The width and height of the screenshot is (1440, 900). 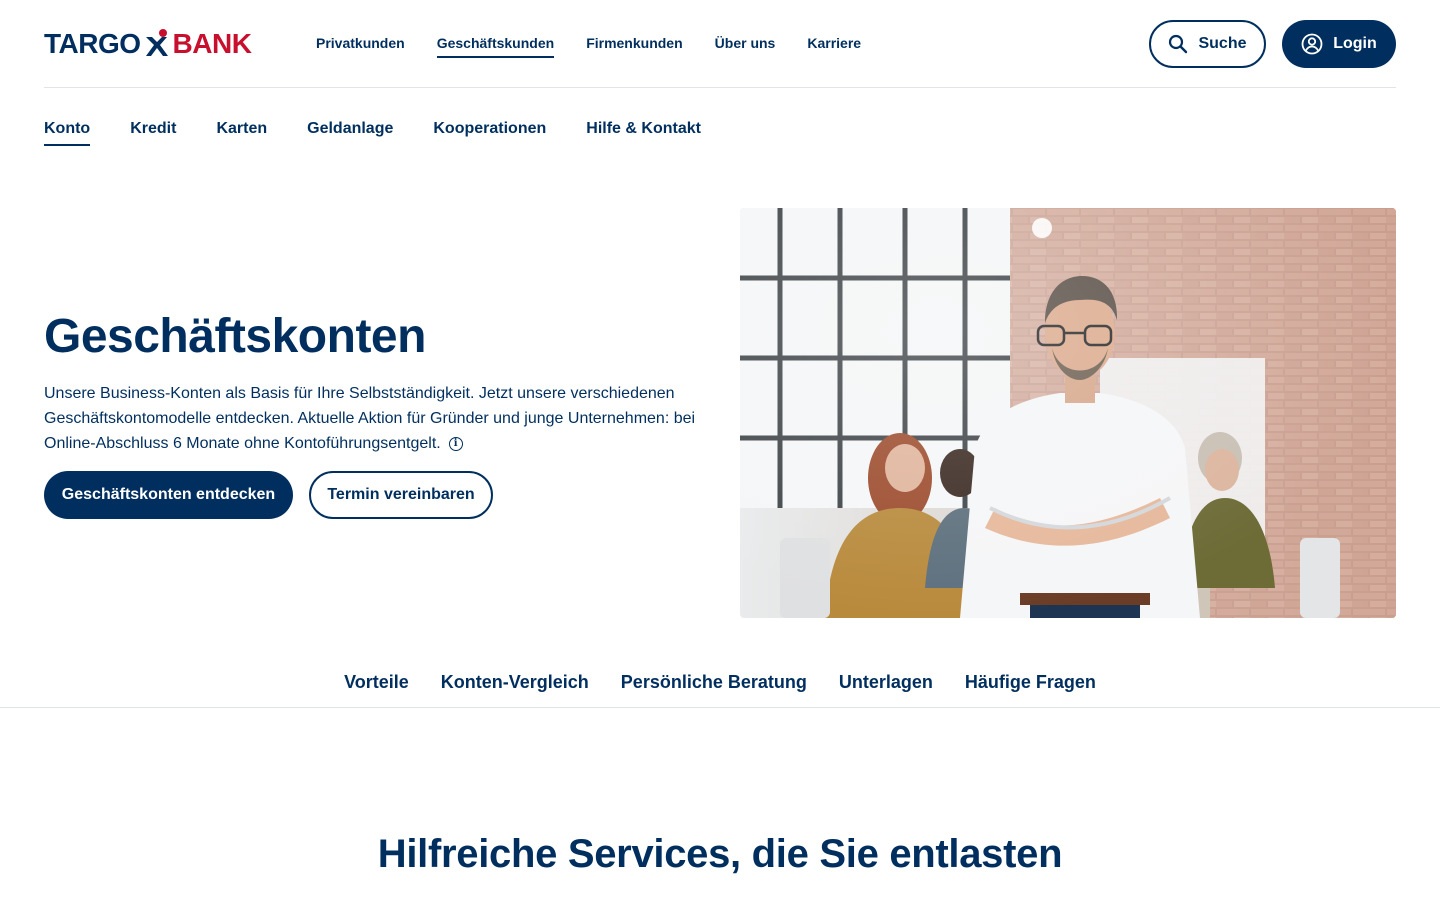 What do you see at coordinates (714, 684) in the screenshot?
I see `anchor-persoenliche-beratung: Persönliche Beratung` at bounding box center [714, 684].